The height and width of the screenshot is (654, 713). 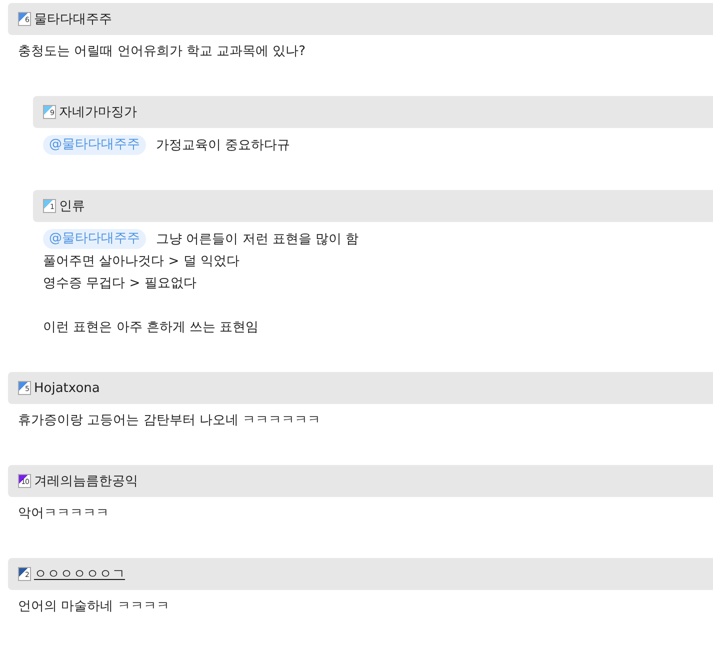 I want to click on comment-text: 충청도는 어릴때 언어유희가 학교 교과목에 있나?, so click(x=162, y=51).